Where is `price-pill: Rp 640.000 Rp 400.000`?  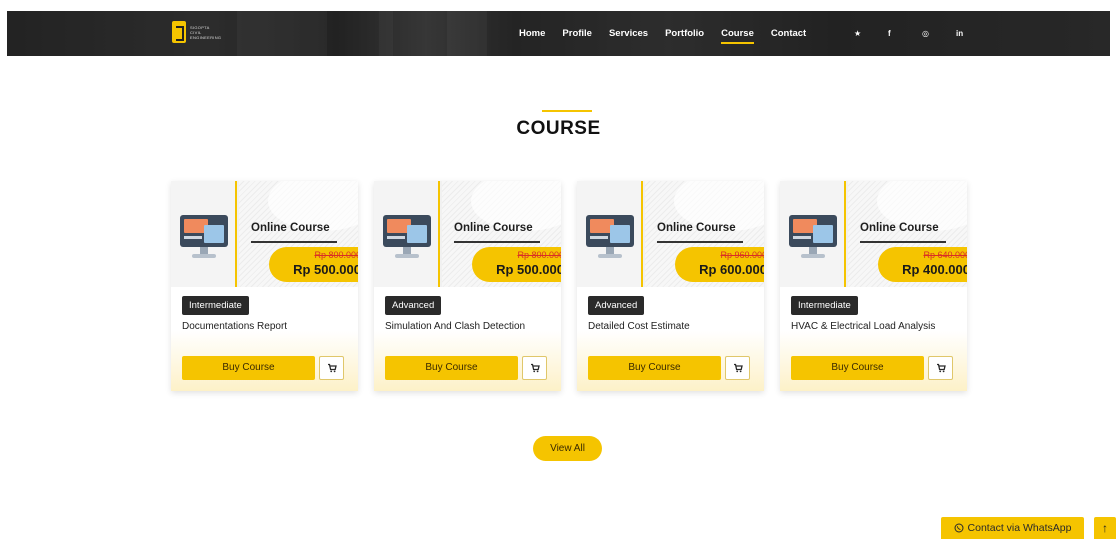 price-pill: Rp 640.000 Rp 400.000 is located at coordinates (922, 264).